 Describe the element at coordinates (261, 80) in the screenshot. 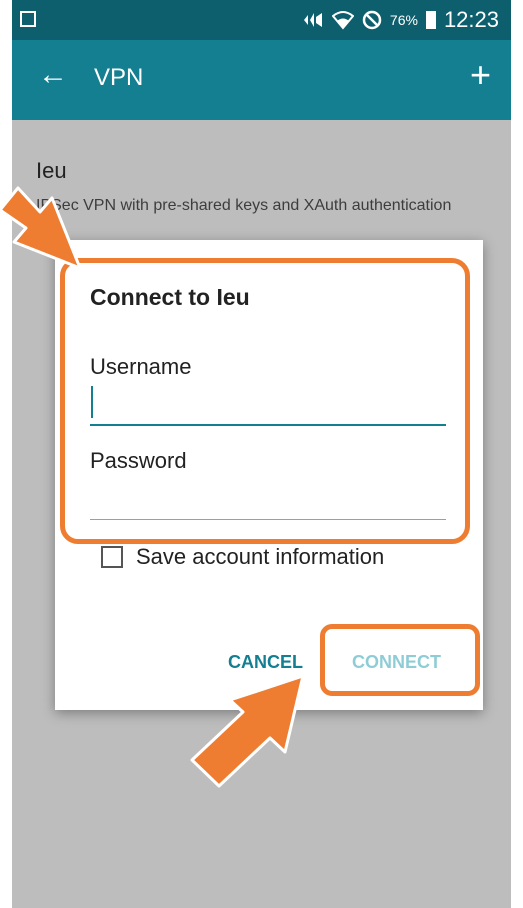

I see `app-bar: ← VPN +` at that location.